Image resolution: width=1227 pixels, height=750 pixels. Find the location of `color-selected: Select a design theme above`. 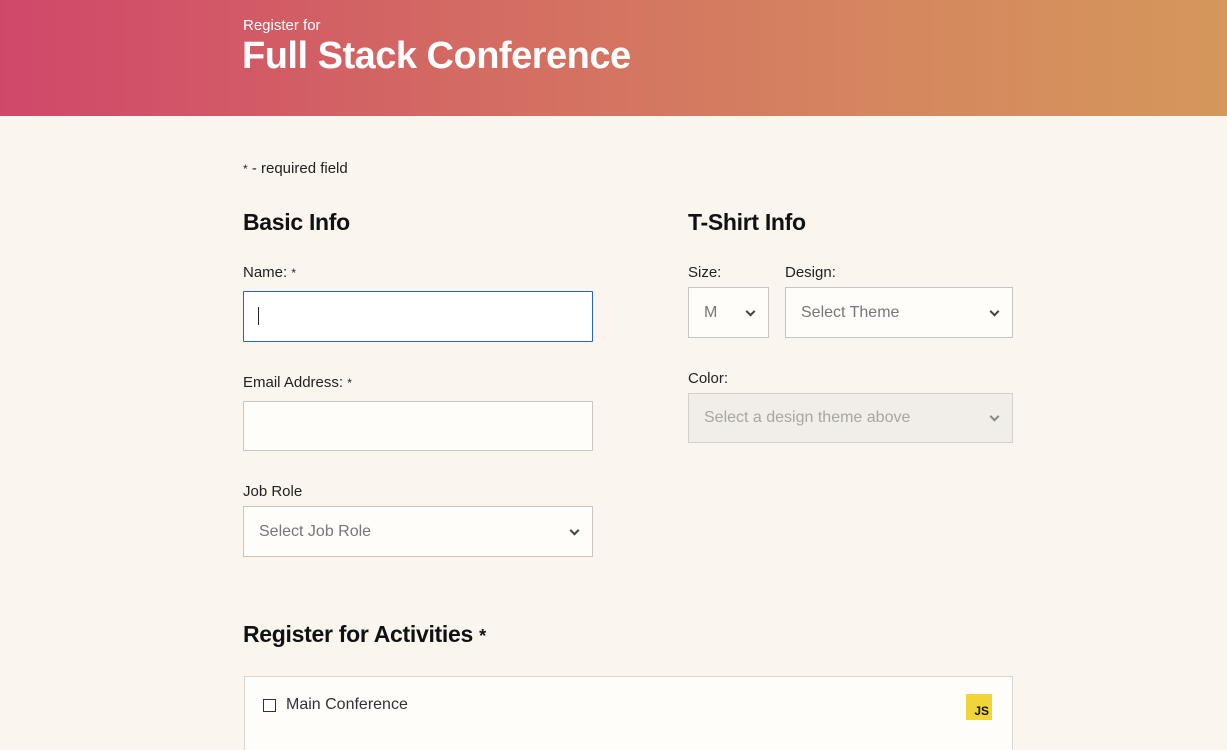

color-selected: Select a design theme above is located at coordinates (807, 417).